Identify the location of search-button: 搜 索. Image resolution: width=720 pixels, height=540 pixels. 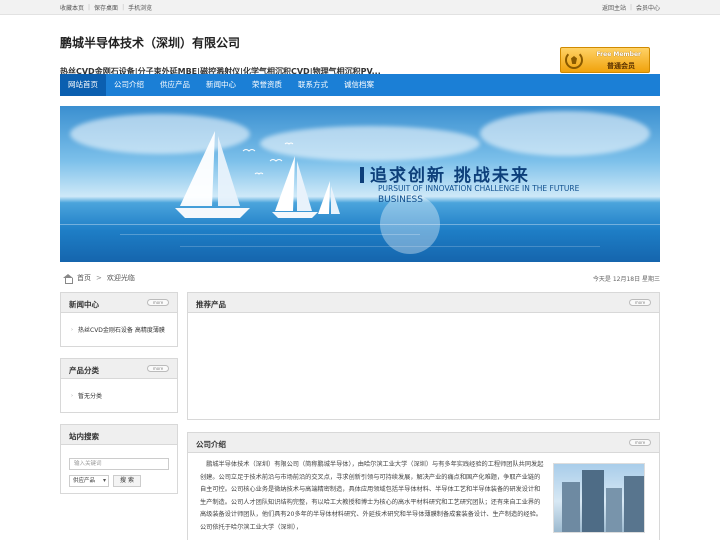
(127, 481).